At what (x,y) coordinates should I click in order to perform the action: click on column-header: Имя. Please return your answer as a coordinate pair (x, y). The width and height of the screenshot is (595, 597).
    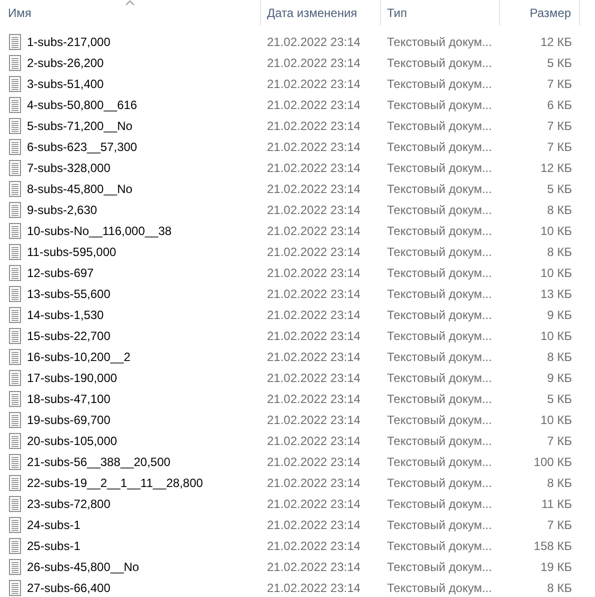
    Looking at the image, I should click on (20, 13).